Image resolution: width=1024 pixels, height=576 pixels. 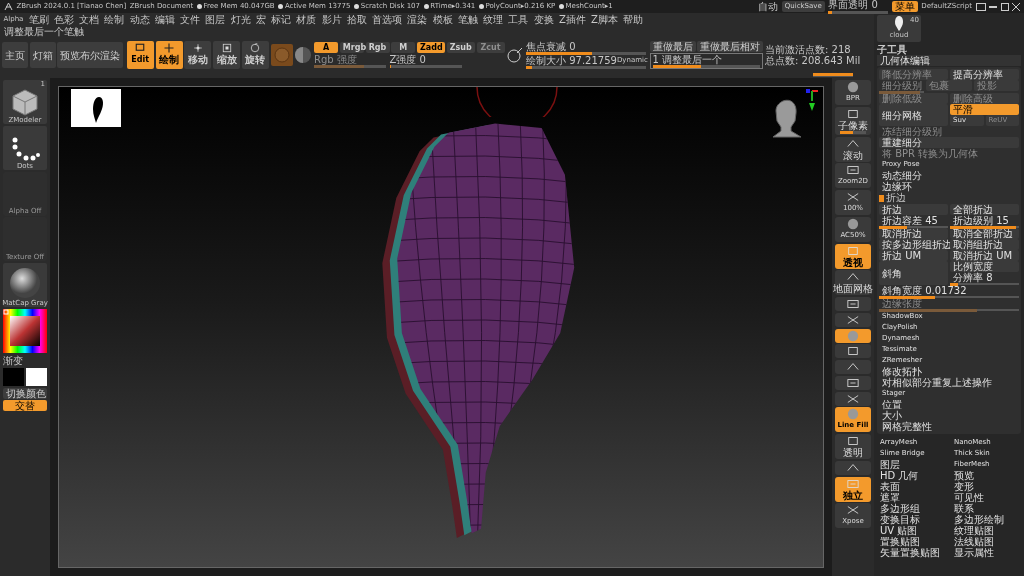 I want to click on panel-item: 联系, so click(x=986, y=509).